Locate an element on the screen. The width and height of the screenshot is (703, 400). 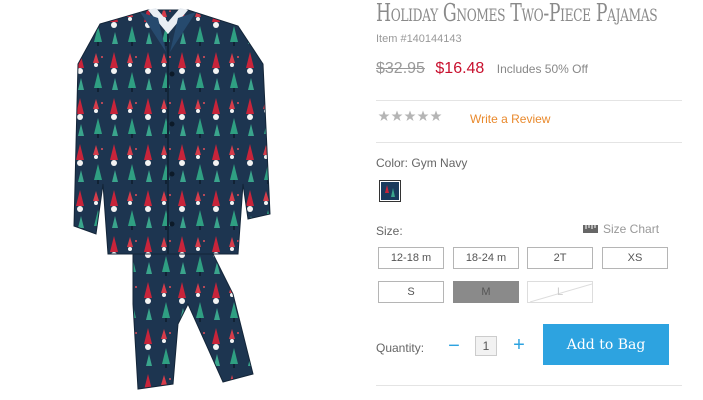
price-row: $32.95 $16.48 Includes 50% Off is located at coordinates (482, 69).